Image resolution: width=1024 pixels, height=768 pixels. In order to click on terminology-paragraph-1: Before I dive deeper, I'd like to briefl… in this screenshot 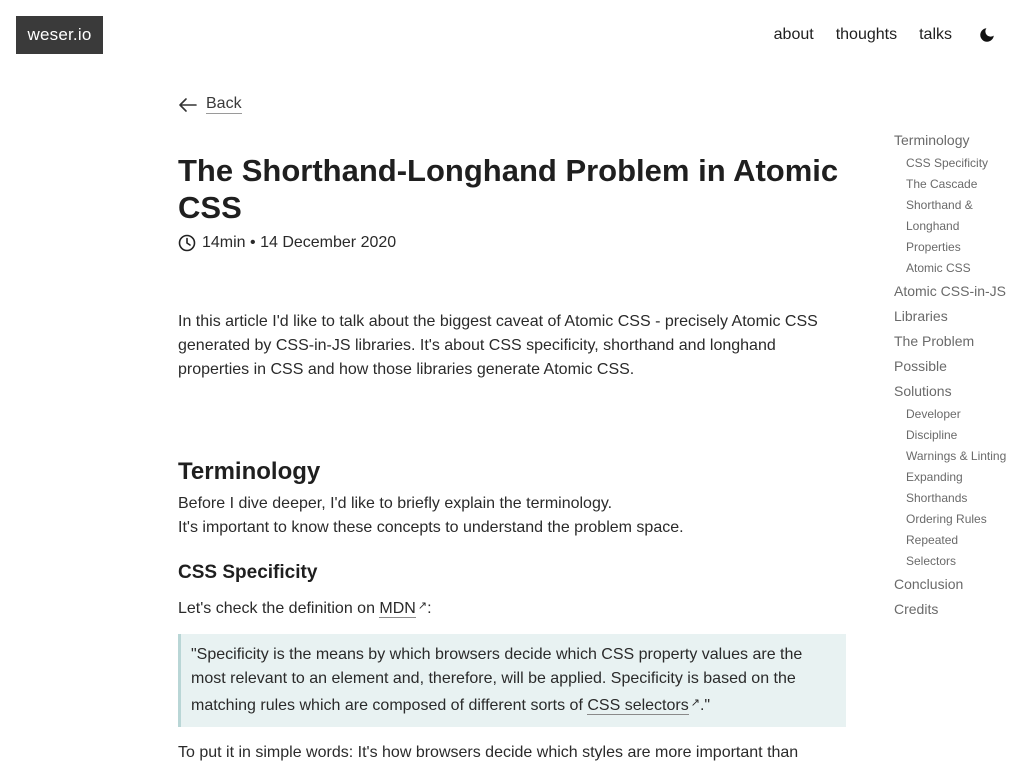, I will do `click(395, 503)`.